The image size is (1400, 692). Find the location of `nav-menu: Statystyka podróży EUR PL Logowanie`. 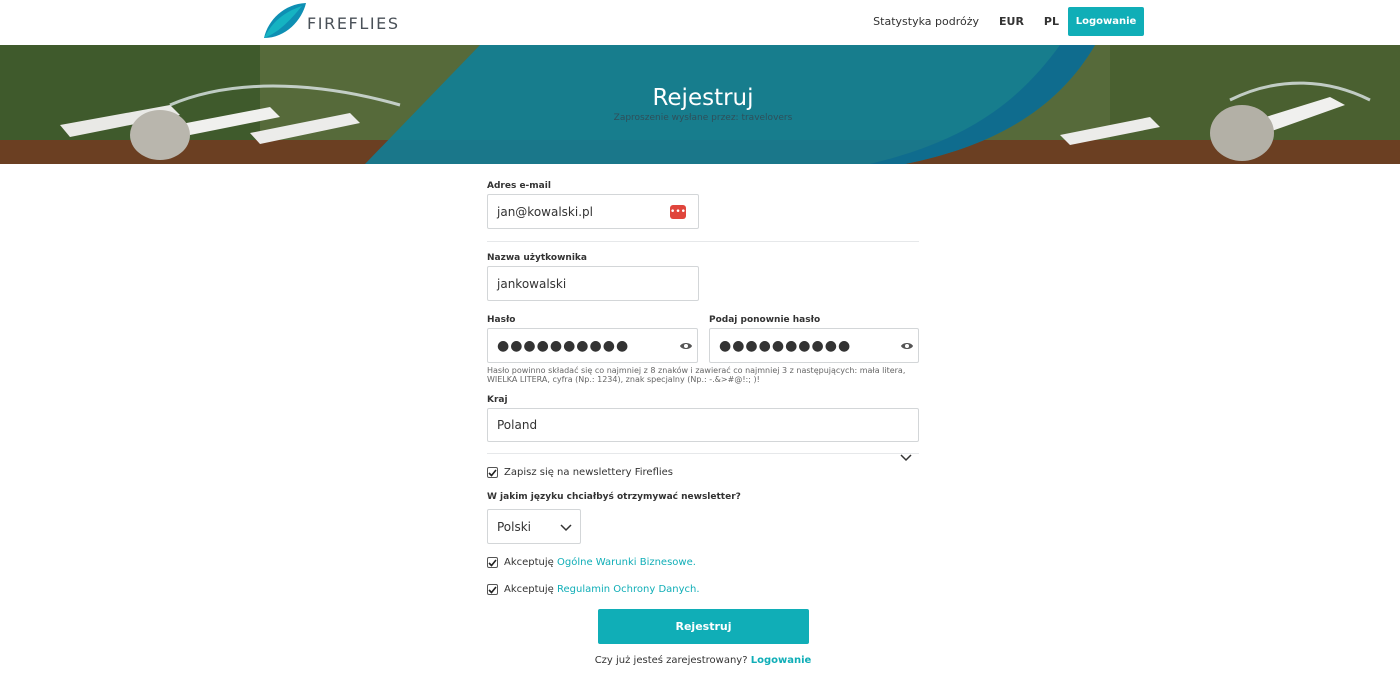

nav-menu: Statystyka podróży EUR PL Logowanie is located at coordinates (1008, 21).